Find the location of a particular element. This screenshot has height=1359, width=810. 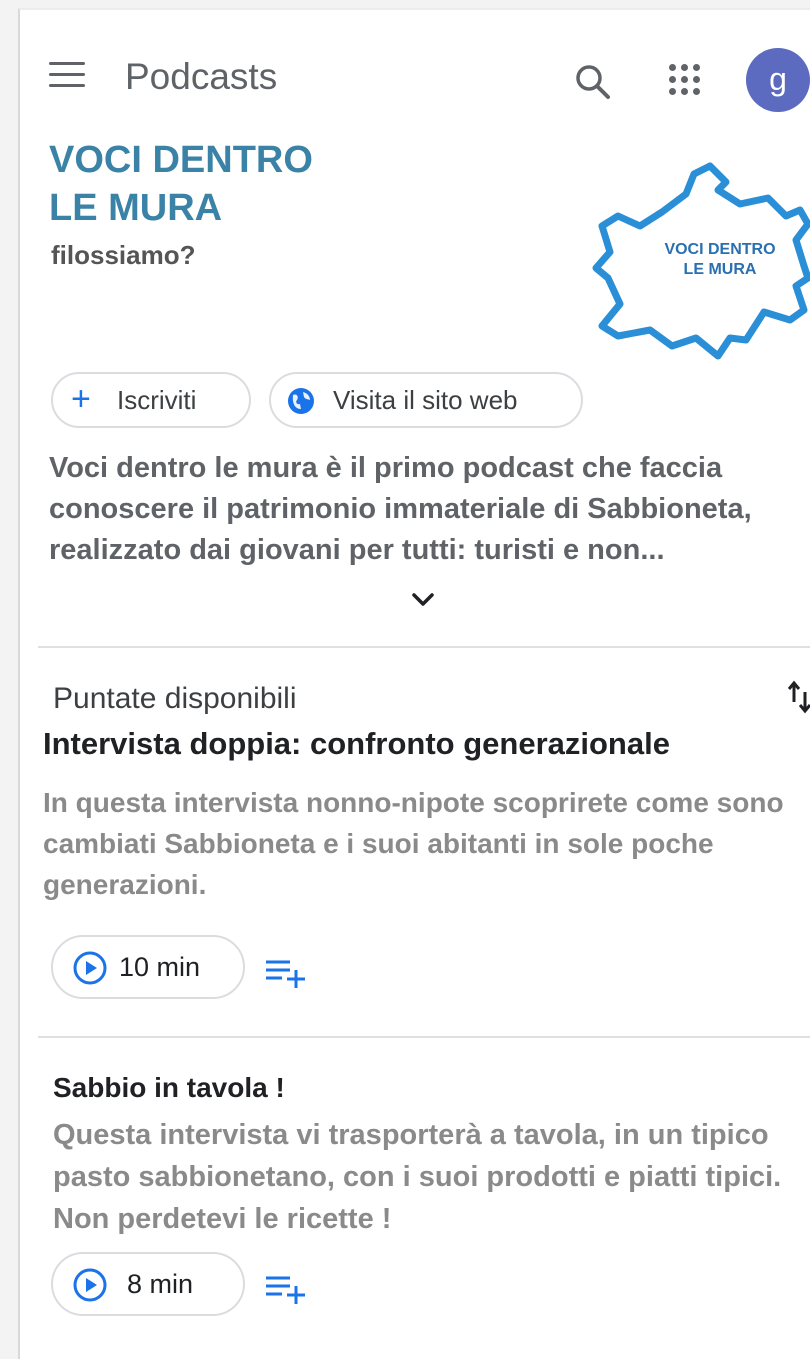

visit-website-button: Visita il sito web is located at coordinates (426, 400).